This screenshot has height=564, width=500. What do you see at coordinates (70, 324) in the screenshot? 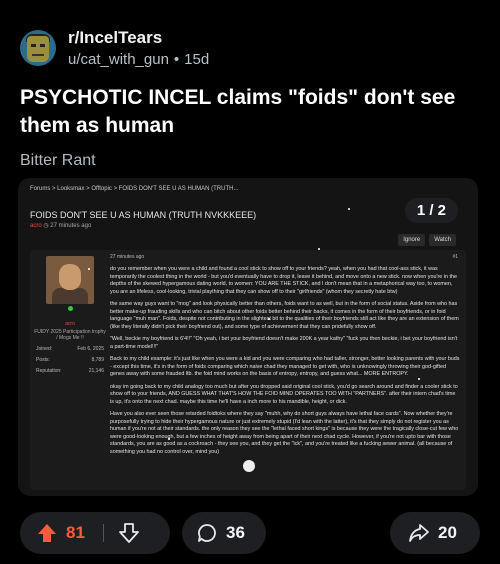
I see `forum-user-name: acro` at bounding box center [70, 324].